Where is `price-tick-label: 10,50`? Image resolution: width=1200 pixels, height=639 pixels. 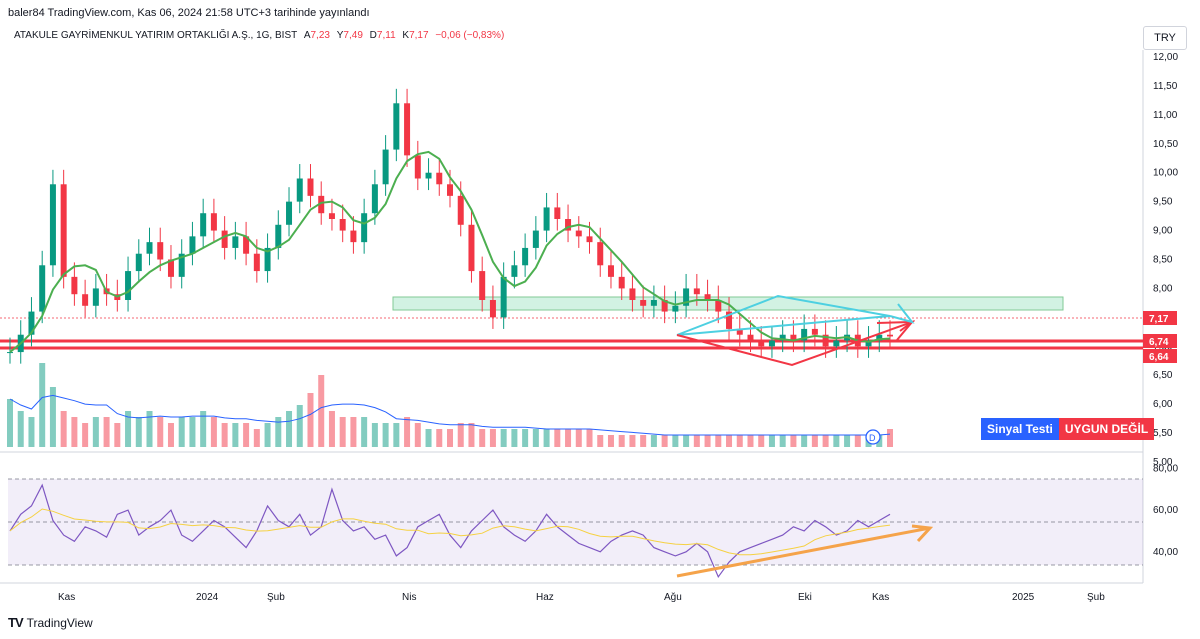
price-tick-label: 10,50 is located at coordinates (1165, 144).